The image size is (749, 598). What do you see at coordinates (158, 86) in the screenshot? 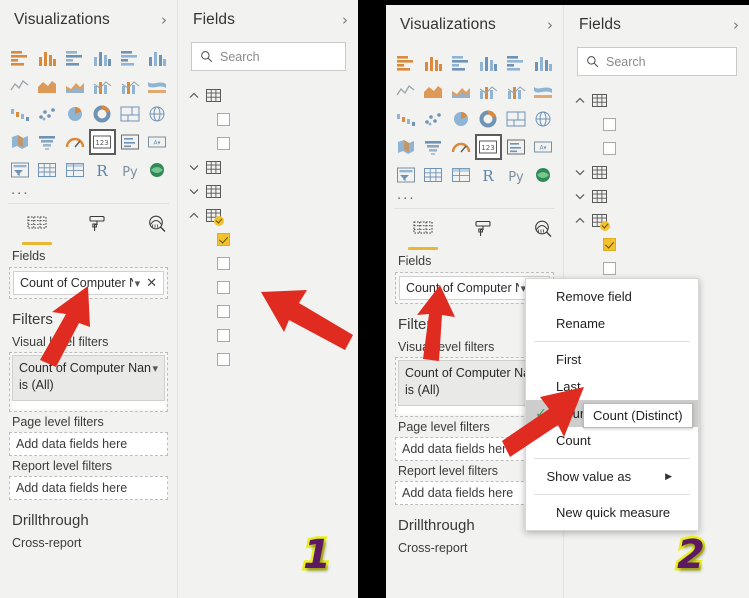
I see `ribbon-chart-icon` at bounding box center [158, 86].